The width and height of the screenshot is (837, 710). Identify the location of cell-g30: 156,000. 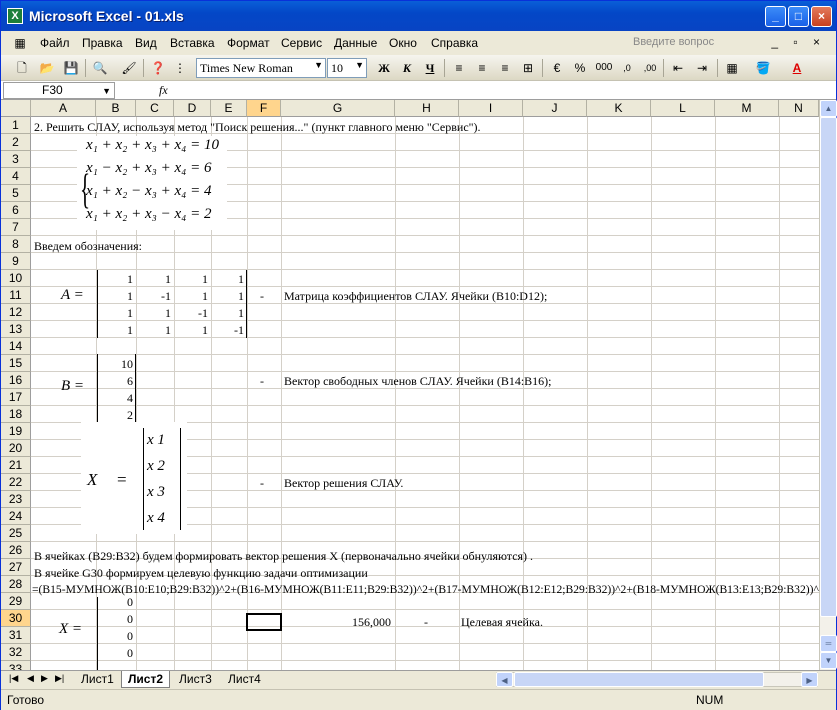
(337, 622).